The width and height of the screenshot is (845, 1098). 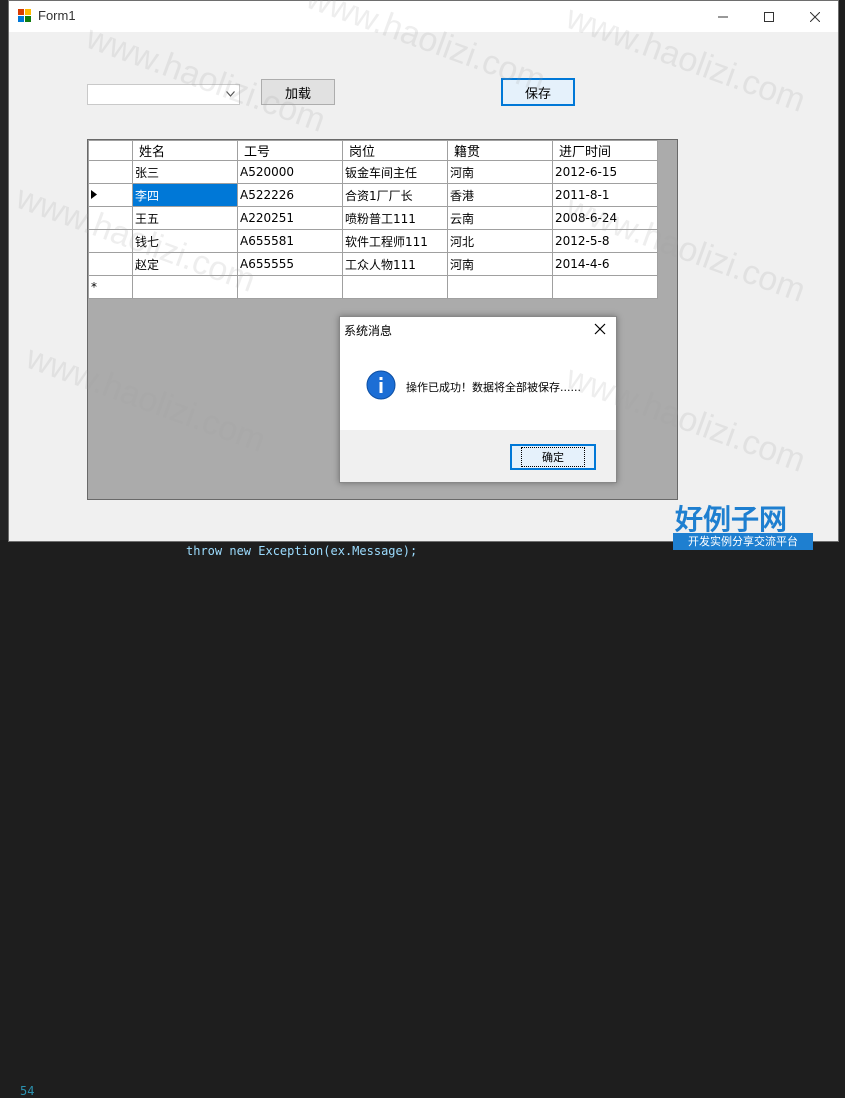 What do you see at coordinates (381, 385) in the screenshot?
I see `info-icon` at bounding box center [381, 385].